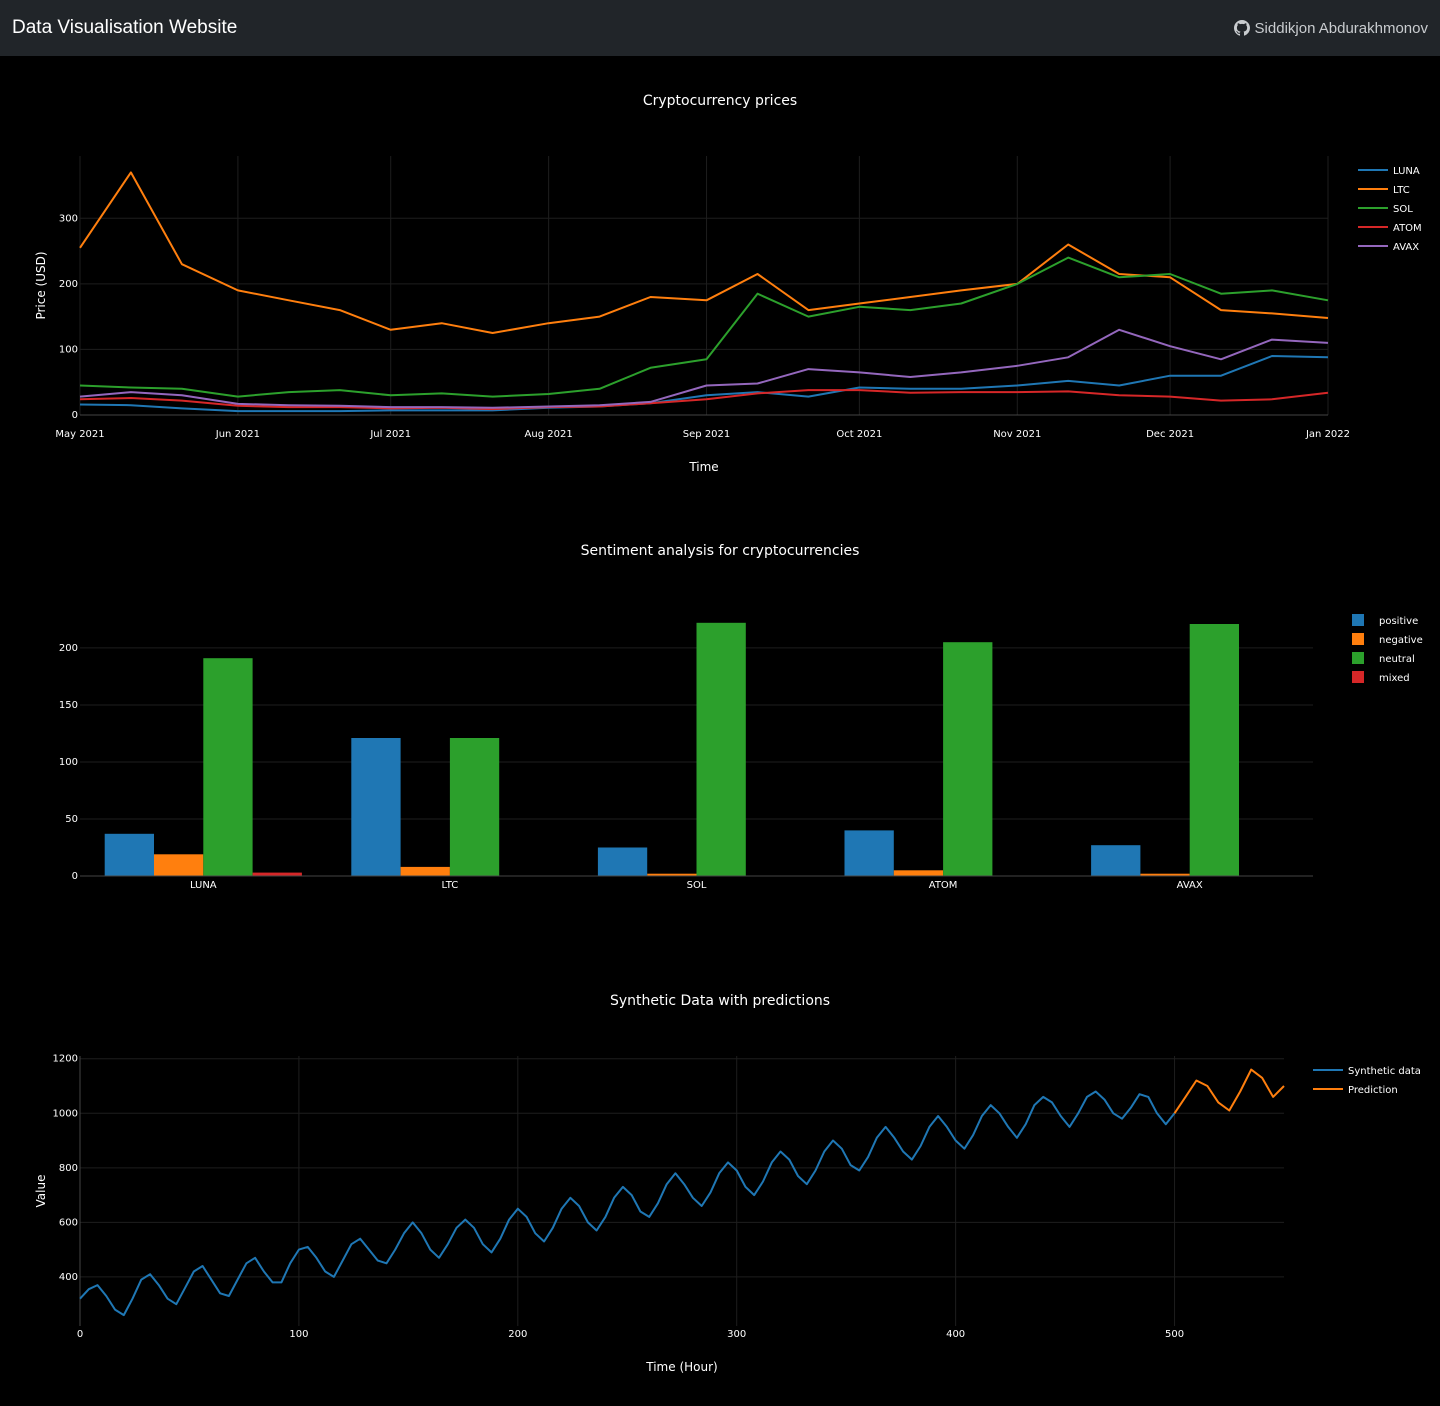  I want to click on x-tick-label: 500, so click(1174, 1334).